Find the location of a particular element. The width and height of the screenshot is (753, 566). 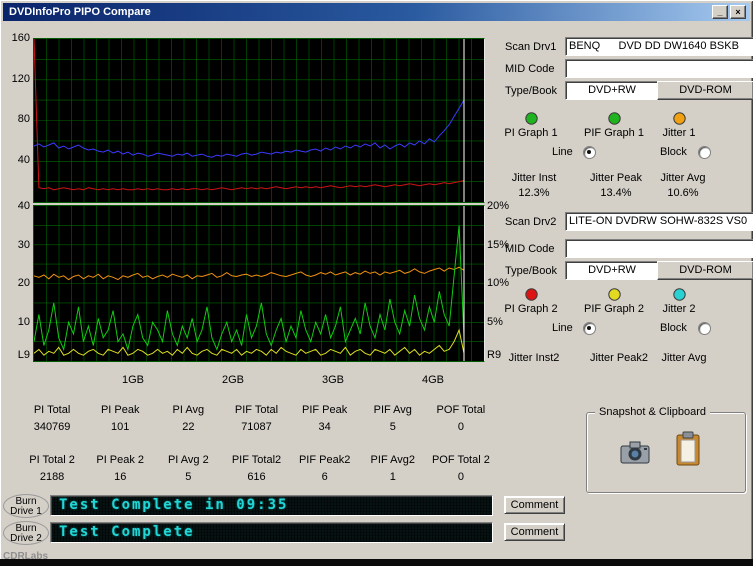

legend-label: PI Graph 2 is located at coordinates (531, 309).